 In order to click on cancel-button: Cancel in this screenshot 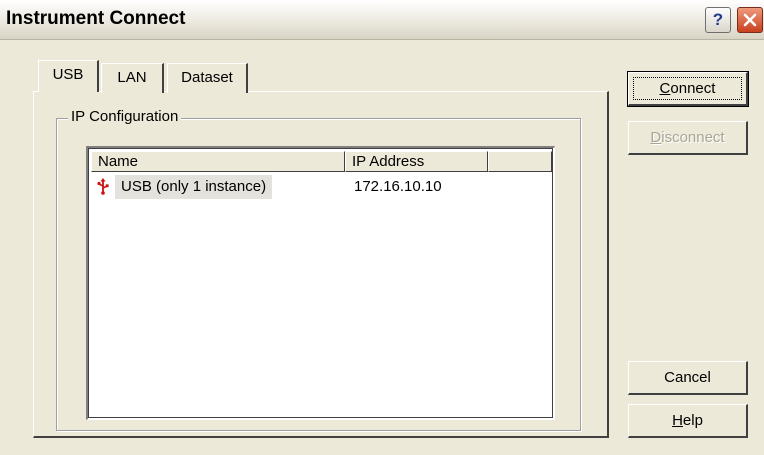, I will do `click(688, 378)`.